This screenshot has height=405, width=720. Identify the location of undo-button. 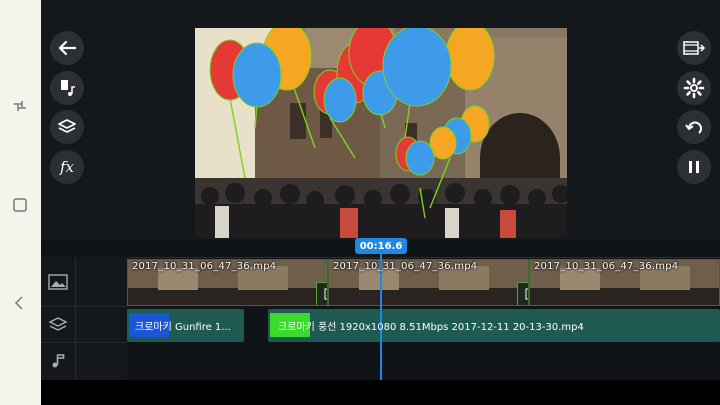
(694, 127).